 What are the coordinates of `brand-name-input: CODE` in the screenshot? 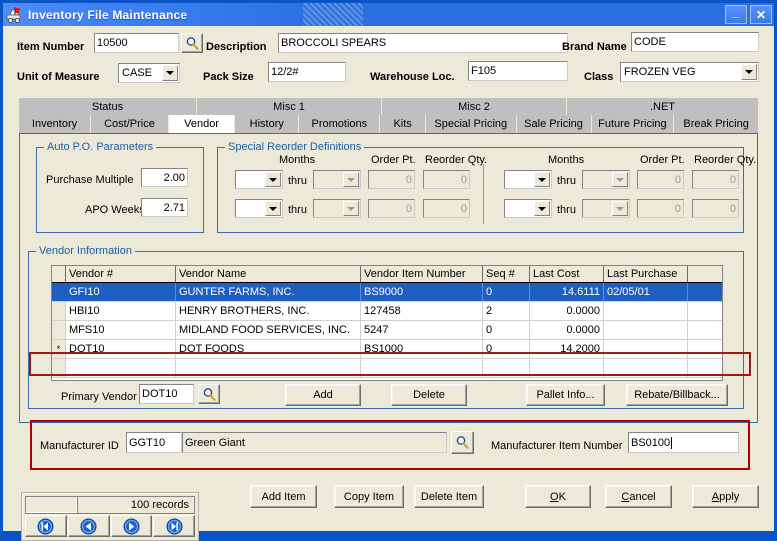 It's located at (695, 42).